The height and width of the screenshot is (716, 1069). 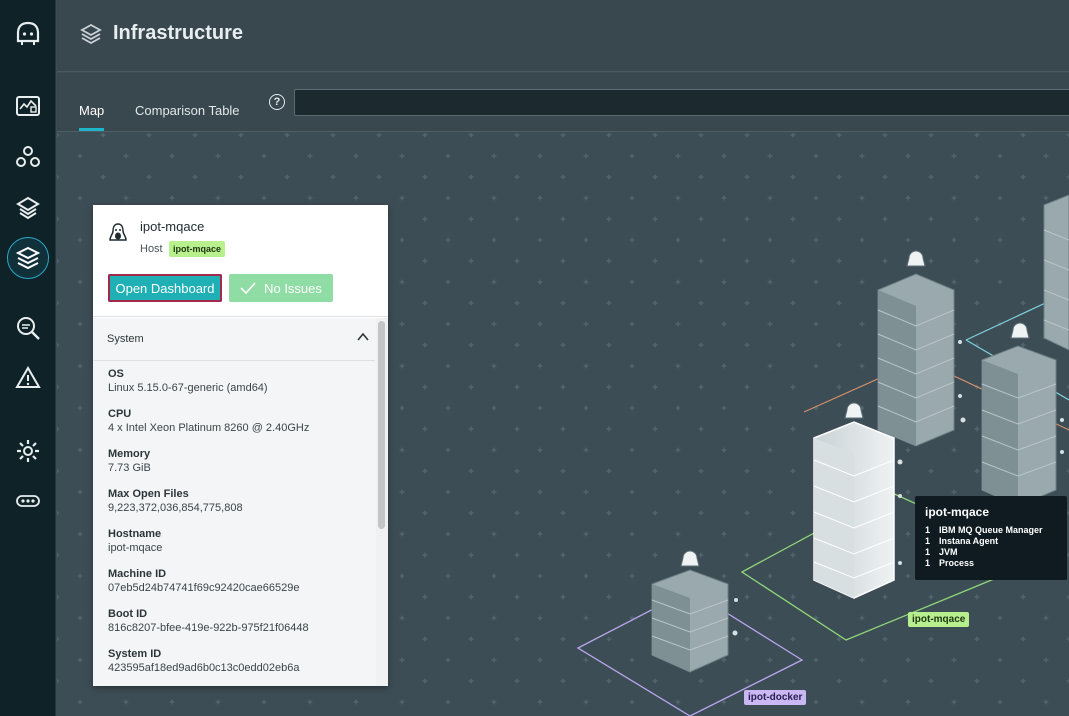 What do you see at coordinates (28, 501) in the screenshot?
I see `more-icon` at bounding box center [28, 501].